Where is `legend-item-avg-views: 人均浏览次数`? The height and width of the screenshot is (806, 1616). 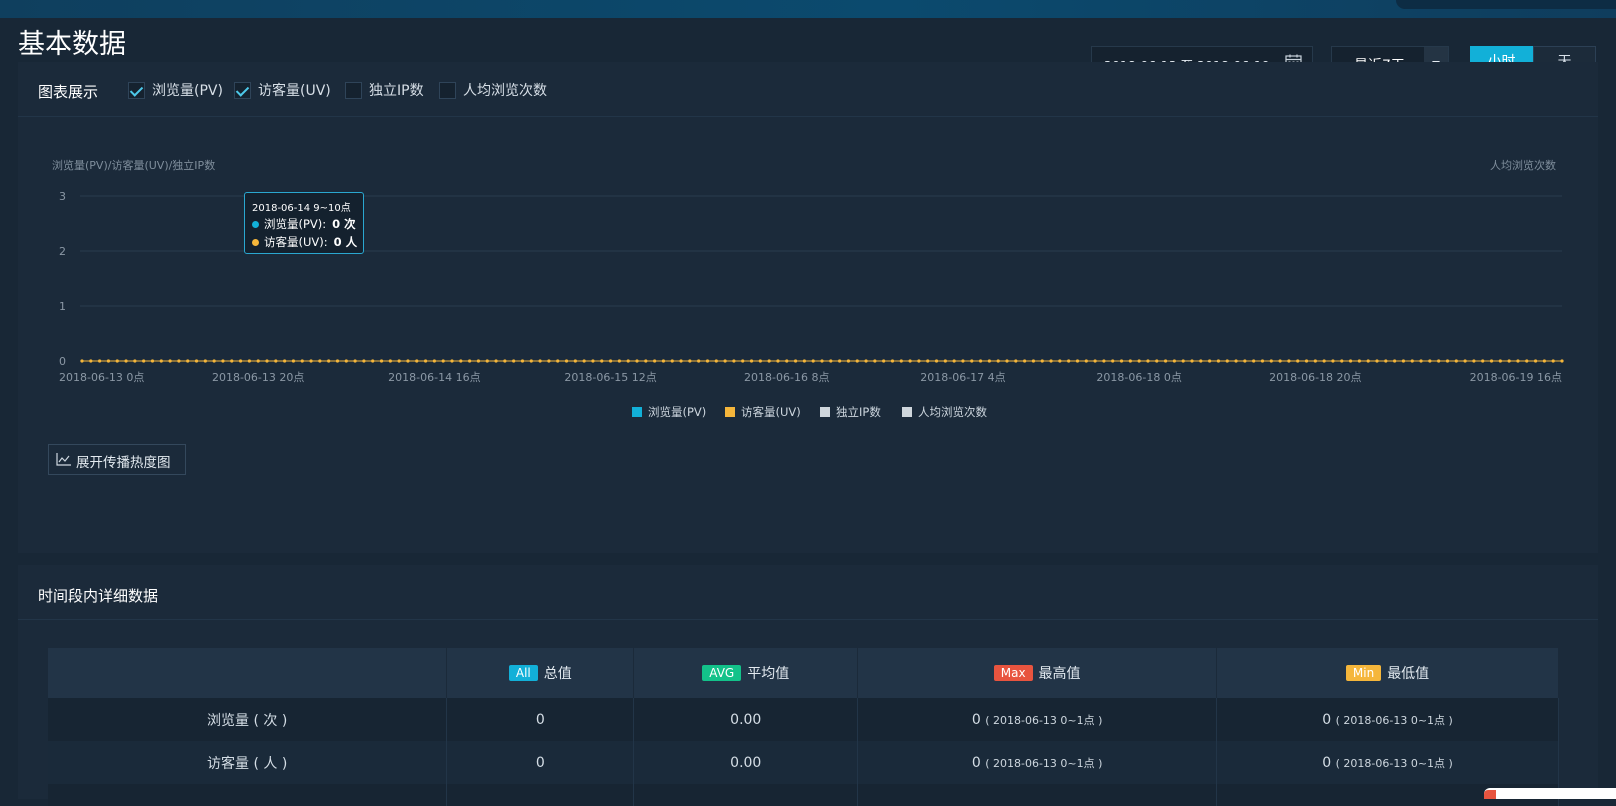
legend-item-avg-views: 人均浏览次数 is located at coordinates (944, 412).